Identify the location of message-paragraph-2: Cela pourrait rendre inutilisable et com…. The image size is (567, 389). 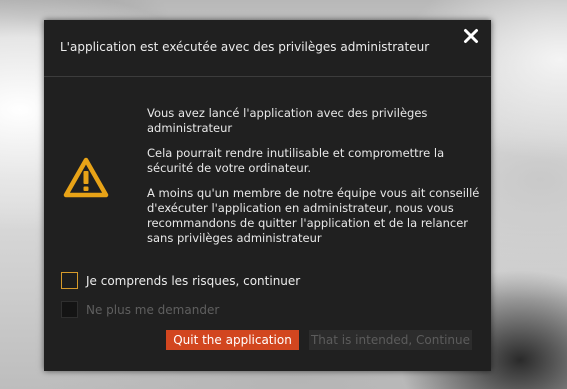
(296, 160).